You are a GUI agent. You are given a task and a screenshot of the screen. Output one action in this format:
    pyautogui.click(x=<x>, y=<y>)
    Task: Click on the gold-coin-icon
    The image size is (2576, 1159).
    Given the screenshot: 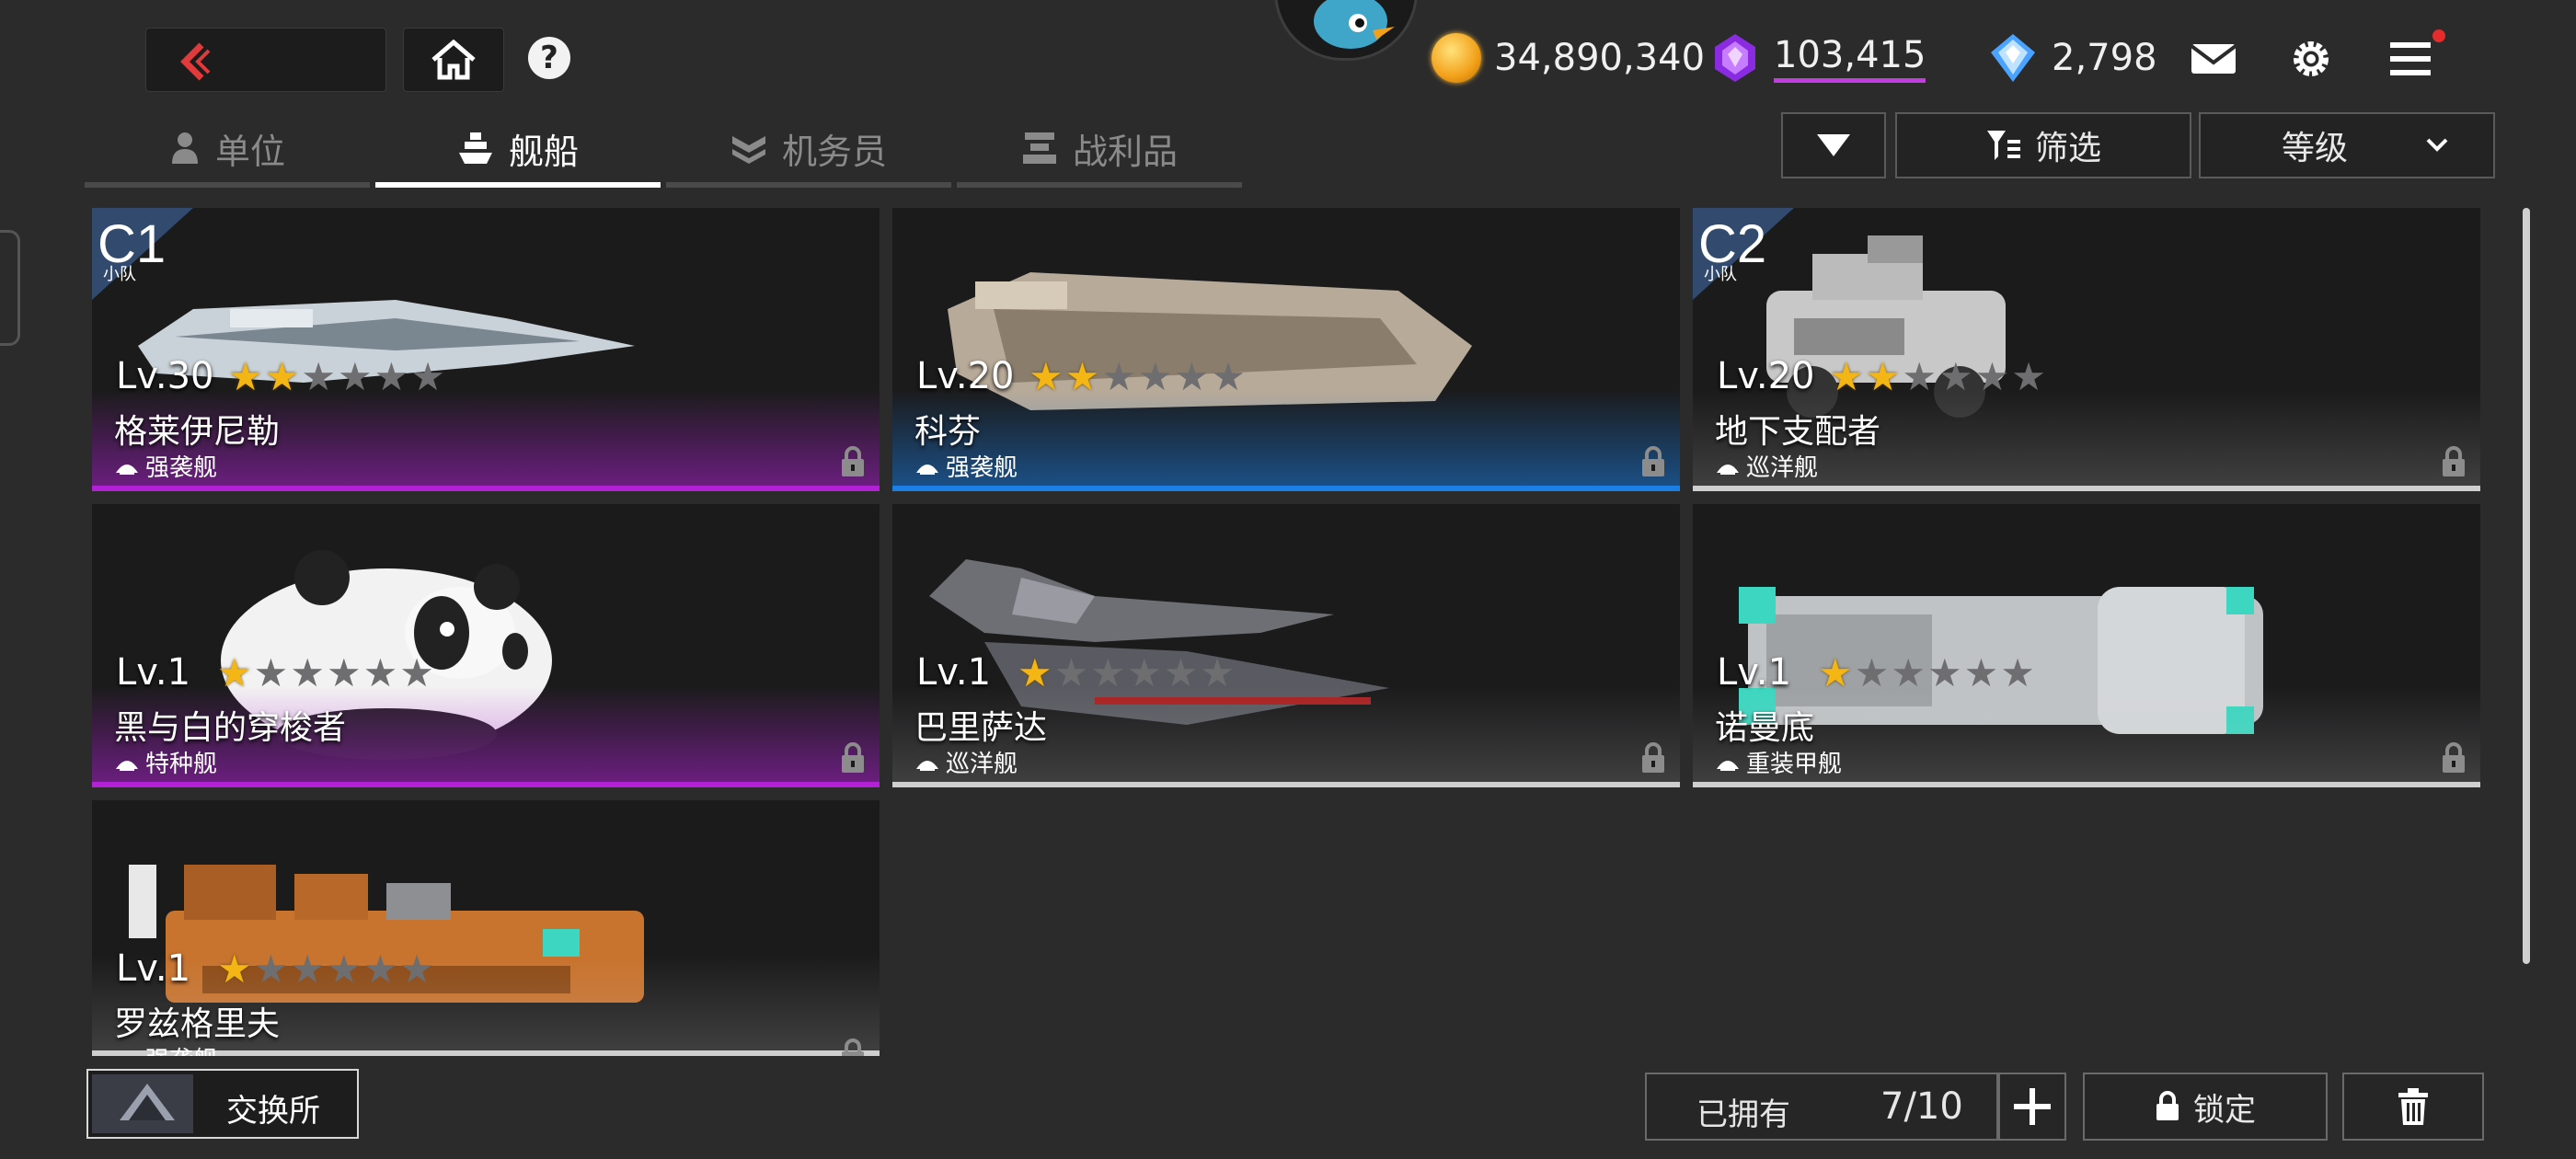 What is the action you would take?
    pyautogui.click(x=1456, y=58)
    